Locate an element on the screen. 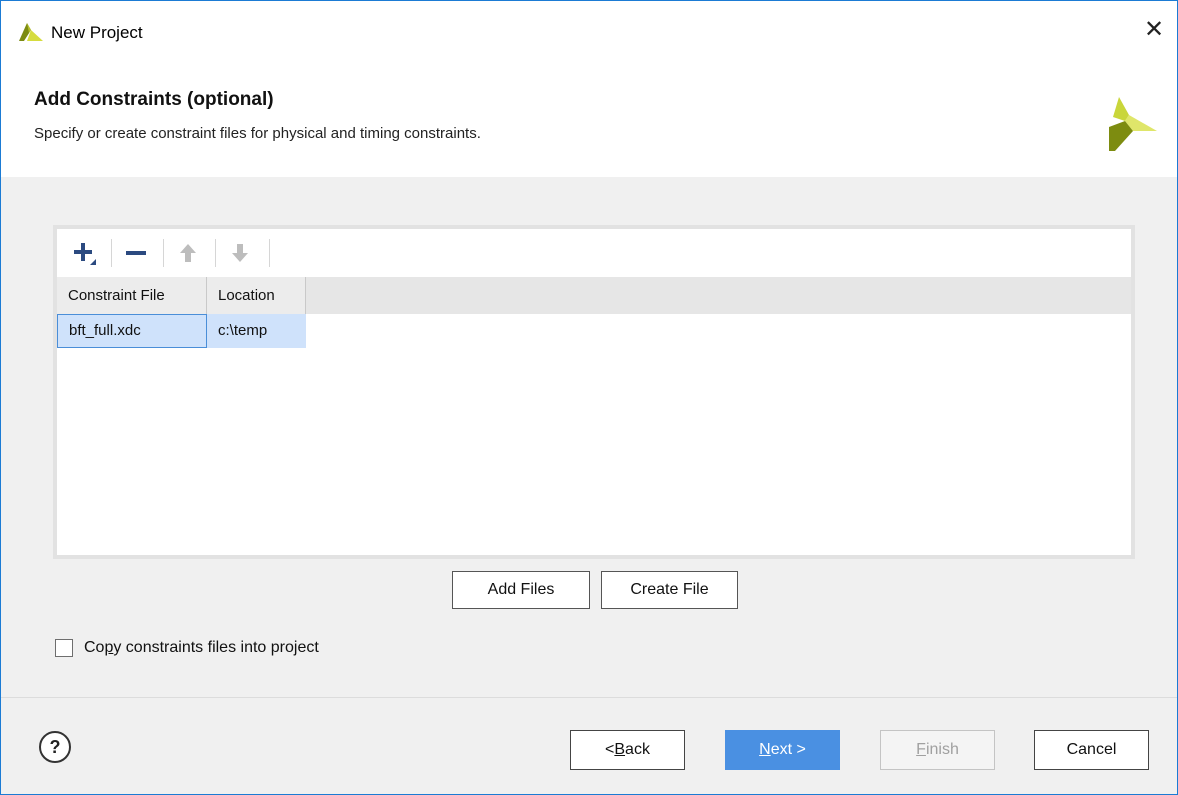  window-title: New Project is located at coordinates (97, 32).